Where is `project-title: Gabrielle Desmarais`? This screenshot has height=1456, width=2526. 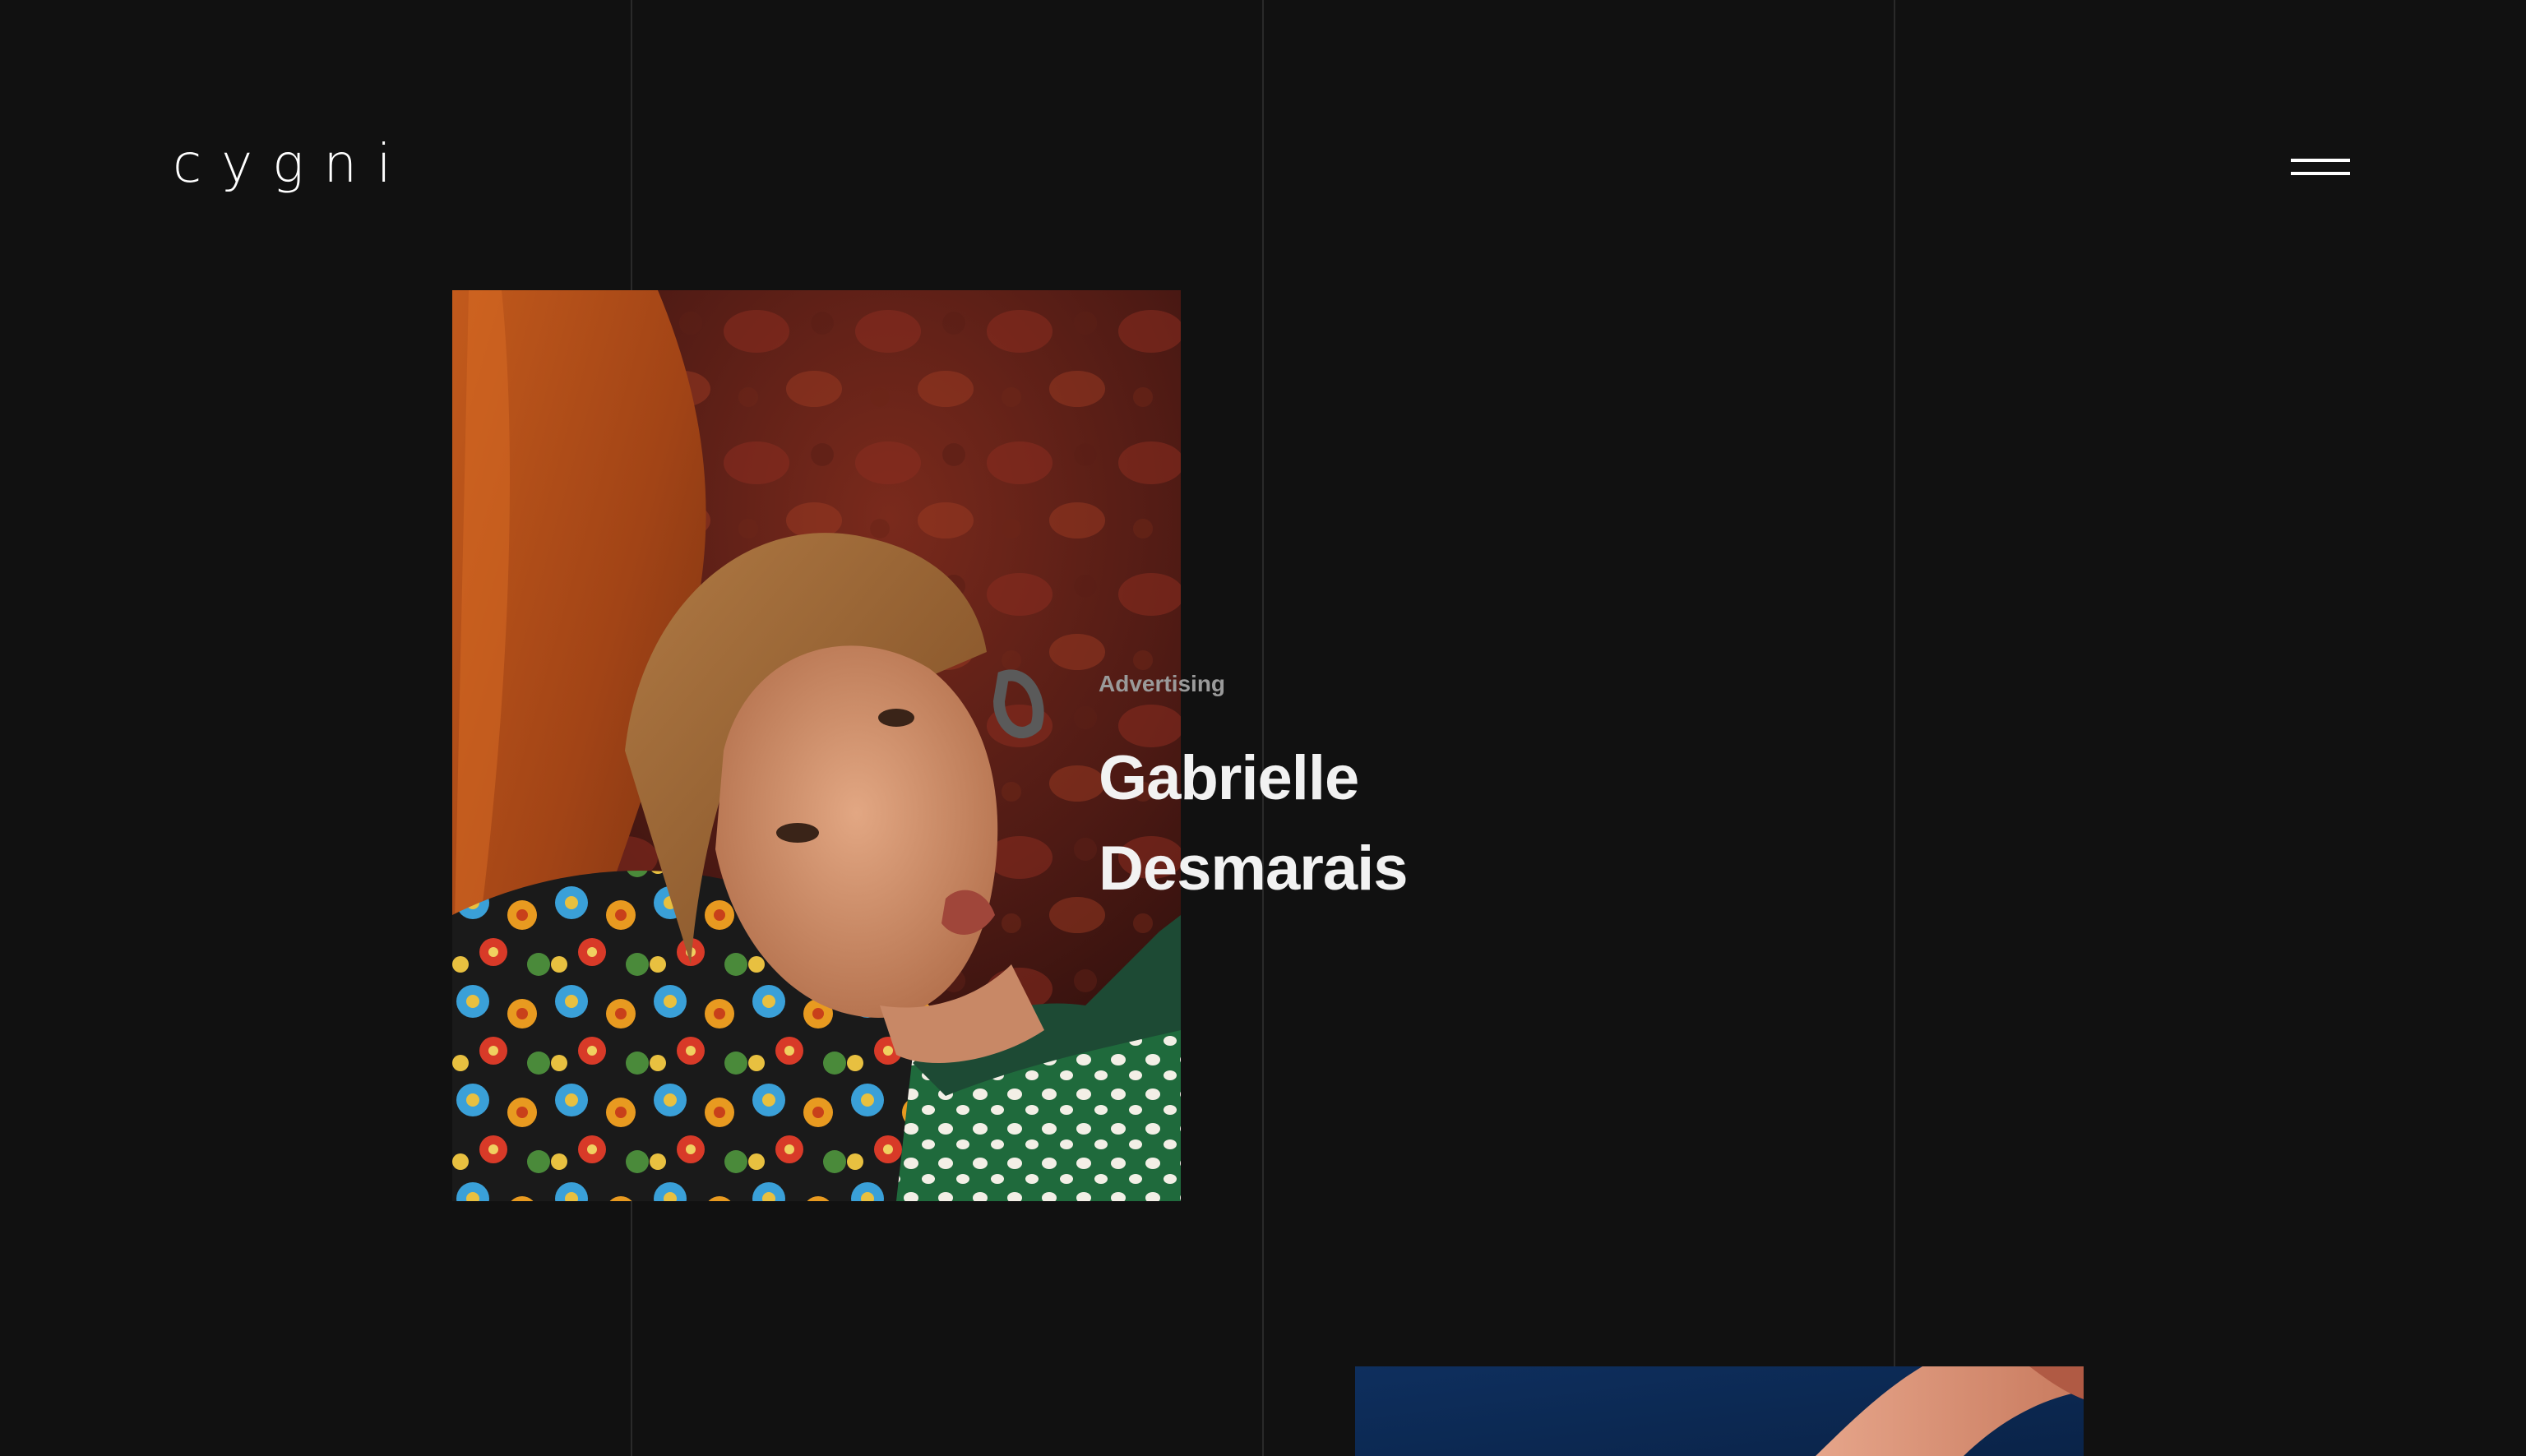 project-title: Gabrielle Desmarais is located at coordinates (1253, 823).